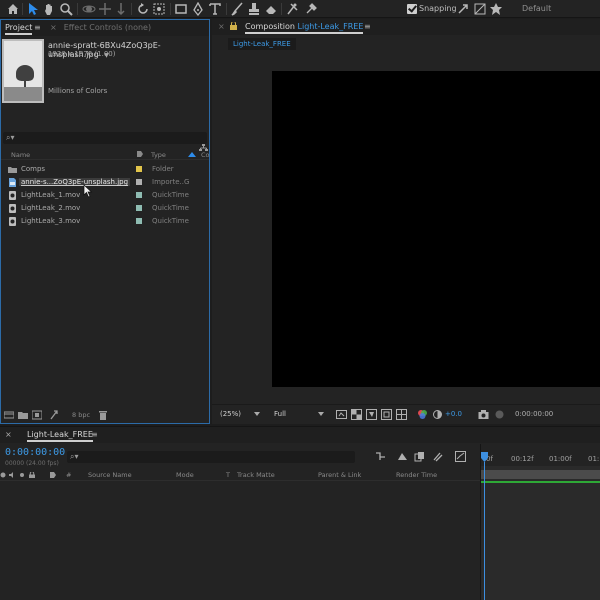 This screenshot has height=600, width=600. Describe the element at coordinates (13, 9) in the screenshot. I see `home-icon` at that location.